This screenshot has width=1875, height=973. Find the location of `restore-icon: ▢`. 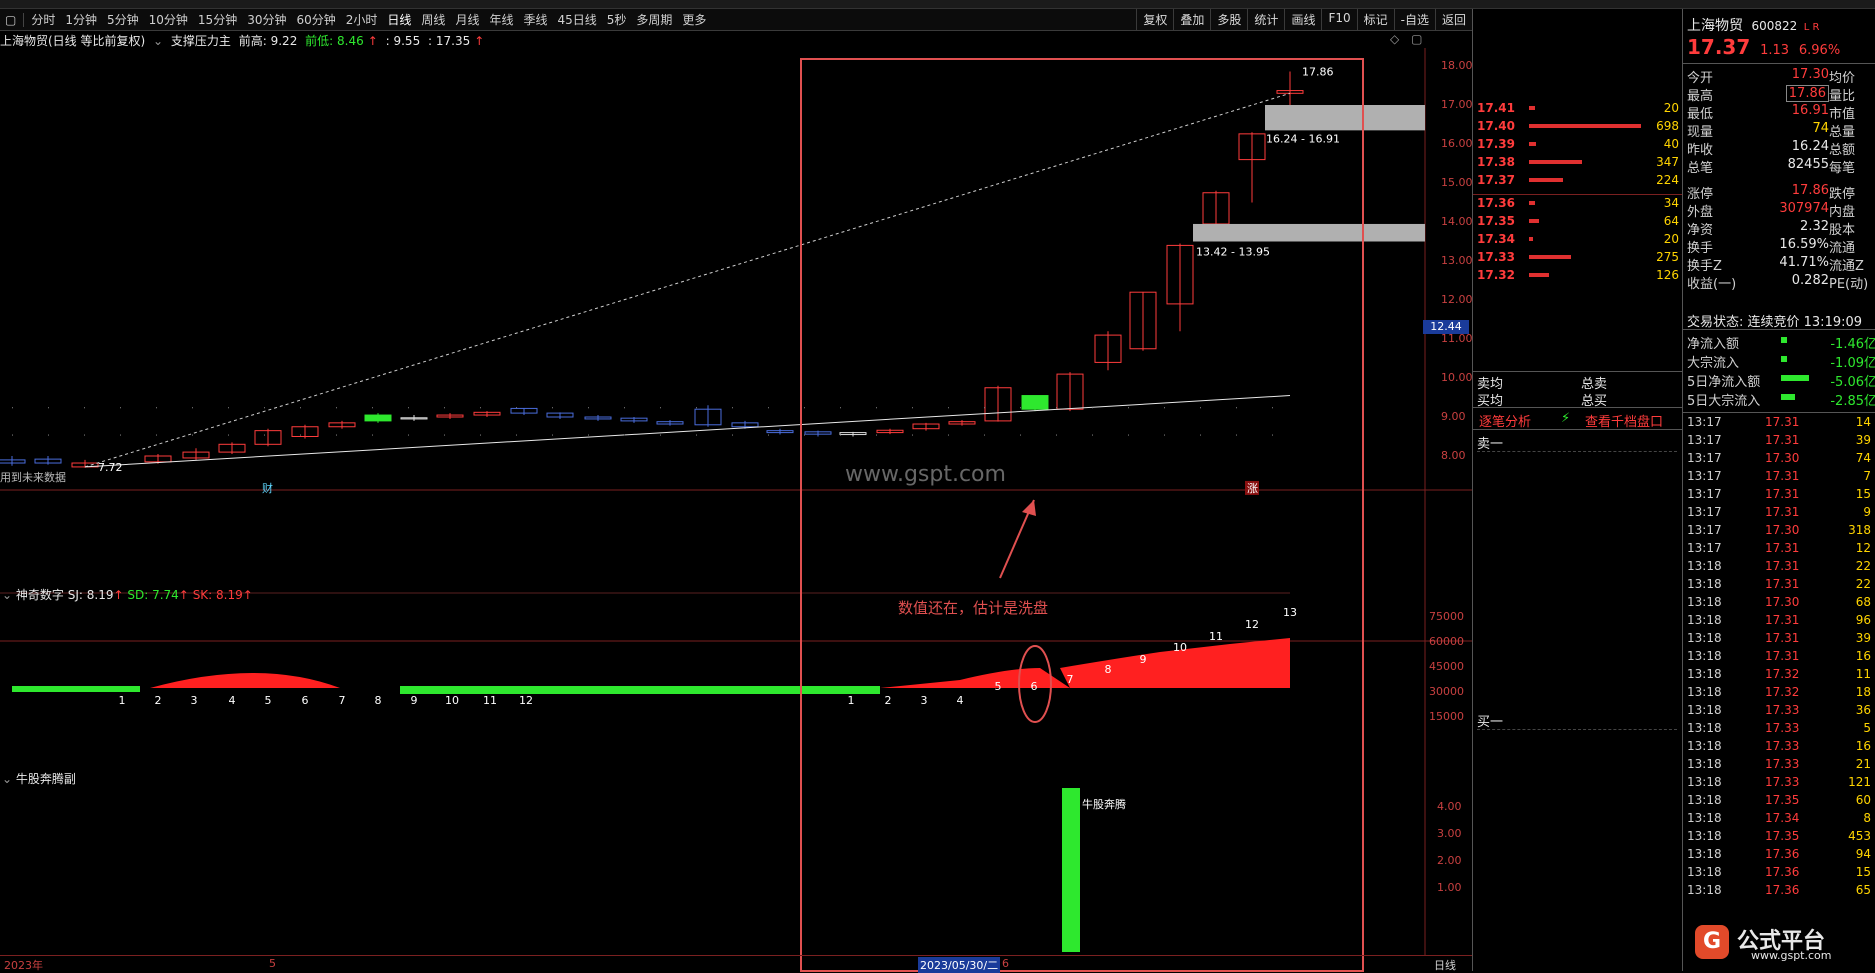

restore-icon: ▢ is located at coordinates (1416, 39).